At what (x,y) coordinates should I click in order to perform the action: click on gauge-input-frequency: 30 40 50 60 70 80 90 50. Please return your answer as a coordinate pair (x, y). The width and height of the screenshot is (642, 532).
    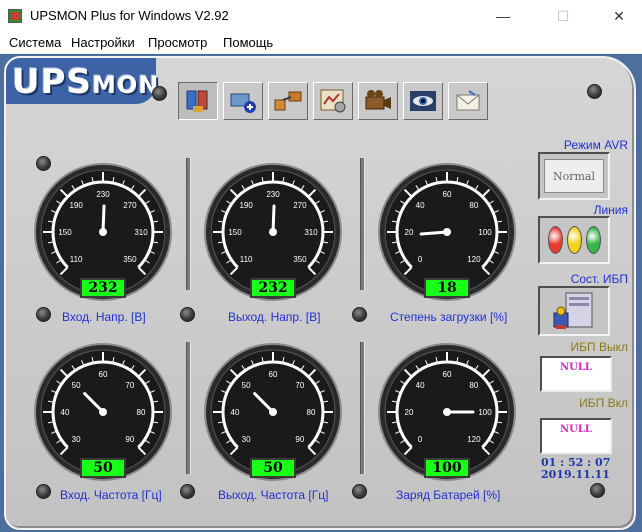
    Looking at the image, I should click on (104, 416).